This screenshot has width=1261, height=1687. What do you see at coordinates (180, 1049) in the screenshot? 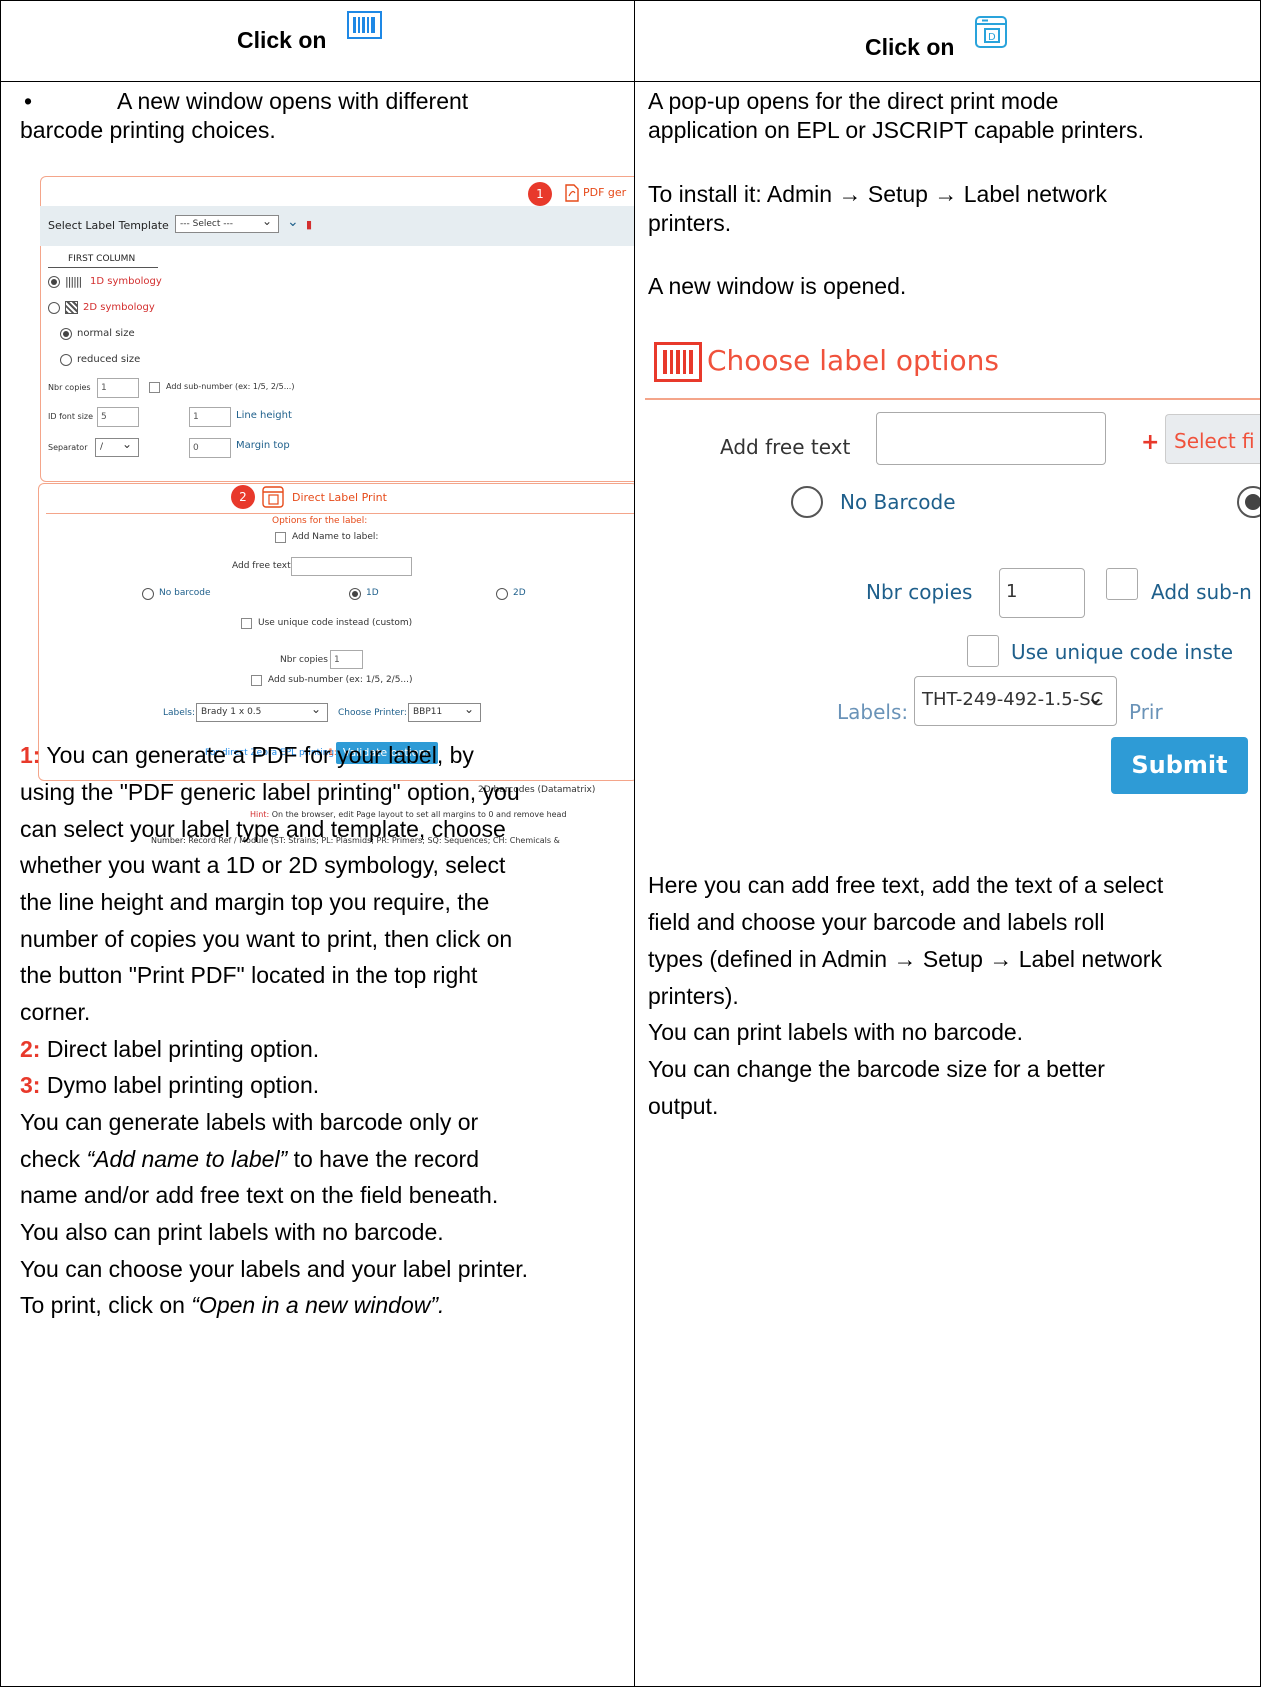
I see `p2-text: Direct label printing option.` at bounding box center [180, 1049].